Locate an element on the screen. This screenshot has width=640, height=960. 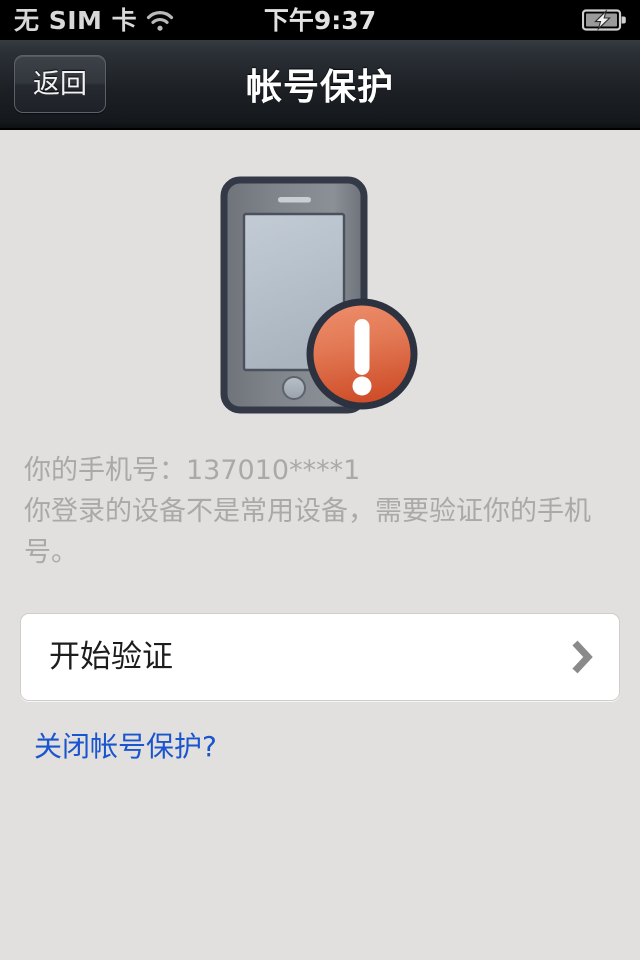
clock-label: 下午9:37 is located at coordinates (320, 20).